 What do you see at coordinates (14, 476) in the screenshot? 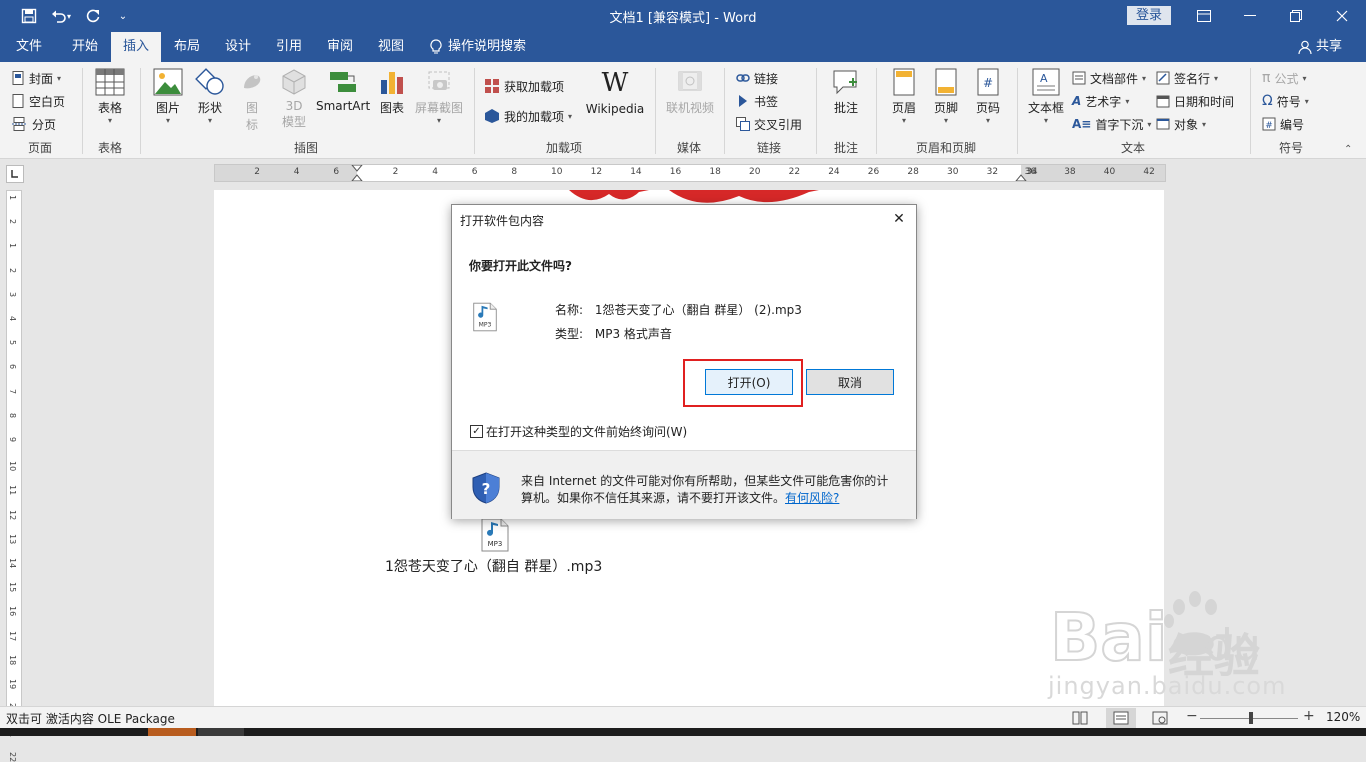
I see `vertical-ruler: 1212345678910111213141516171819202122` at bounding box center [14, 476].